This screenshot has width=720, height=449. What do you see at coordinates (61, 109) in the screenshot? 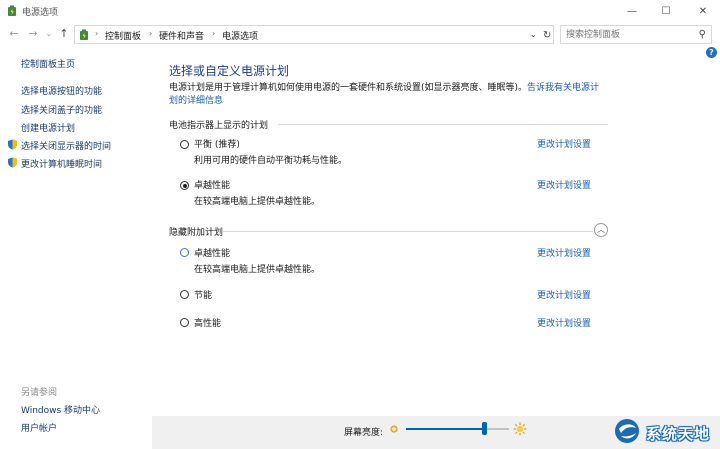
I see `sidebar-item-lid-close: 选择关闭盖子的功能` at bounding box center [61, 109].